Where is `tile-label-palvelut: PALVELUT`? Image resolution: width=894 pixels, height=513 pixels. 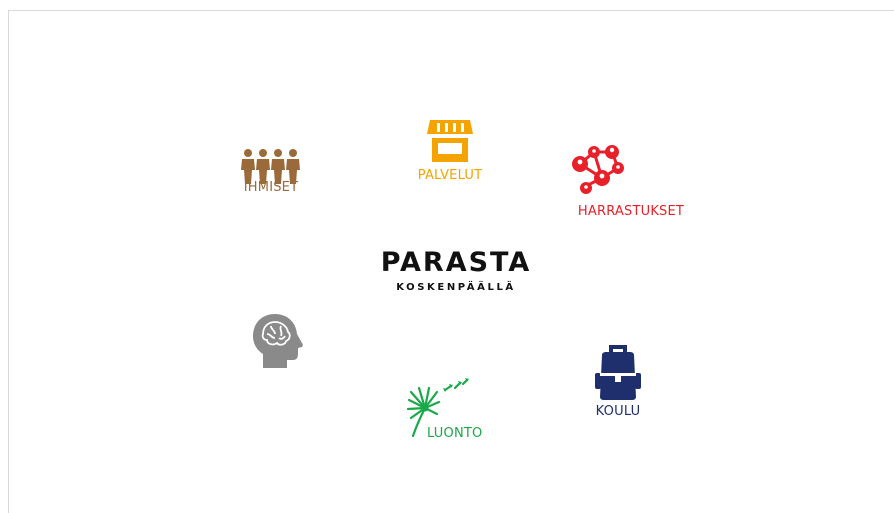 tile-label-palvelut: PALVELUT is located at coordinates (450, 175).